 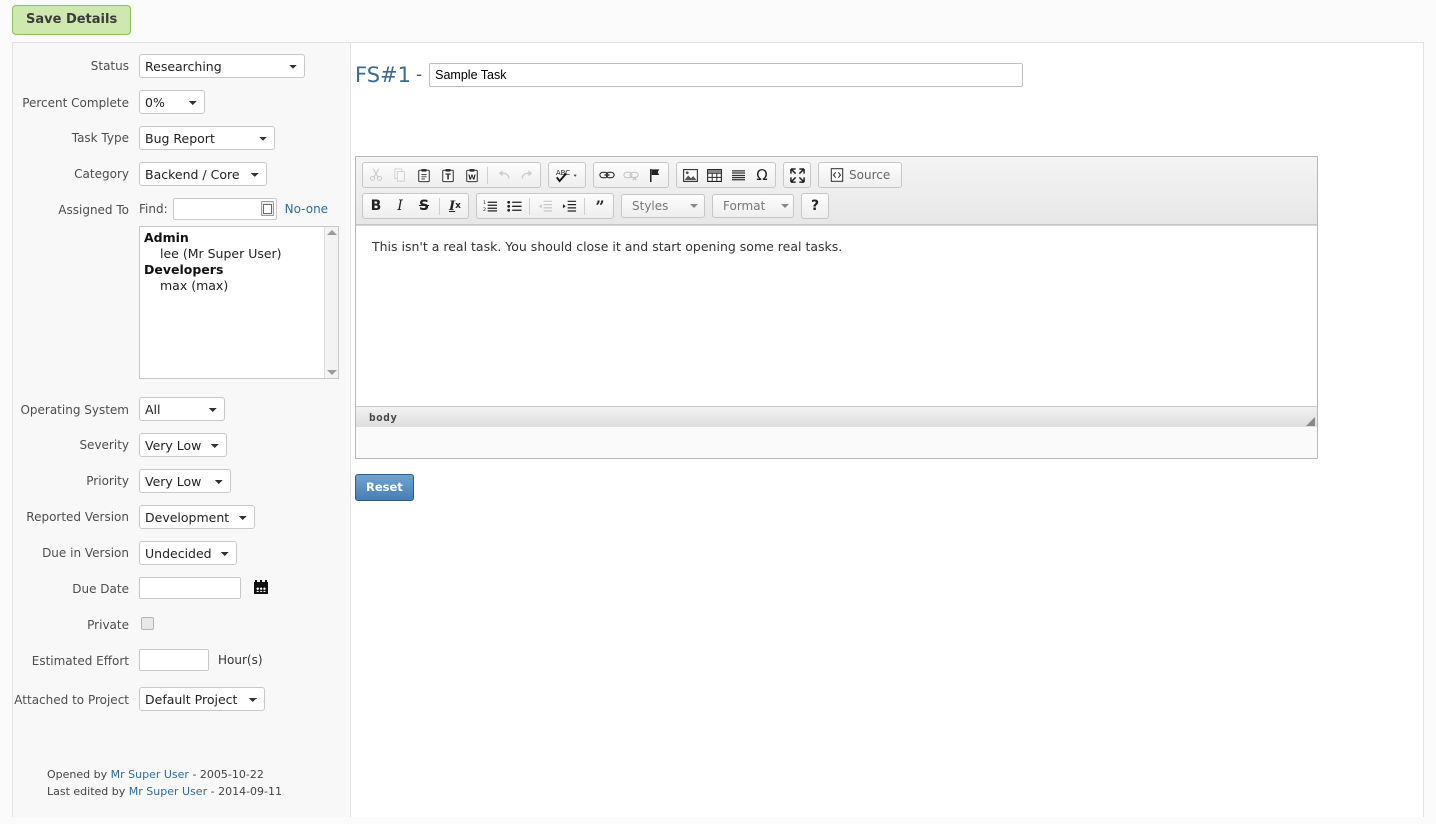 I want to click on field-row-status: Status Researching, so click(x=181, y=66).